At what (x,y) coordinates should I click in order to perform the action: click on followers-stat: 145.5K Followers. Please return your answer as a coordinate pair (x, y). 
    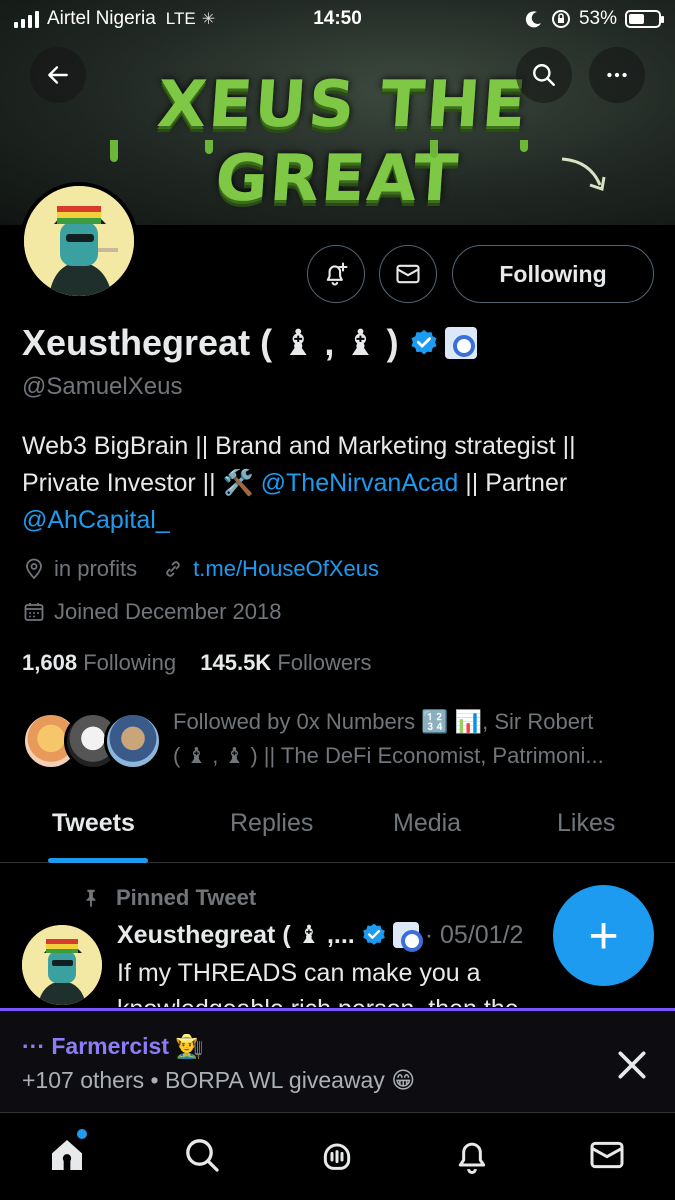
    Looking at the image, I should click on (285, 662).